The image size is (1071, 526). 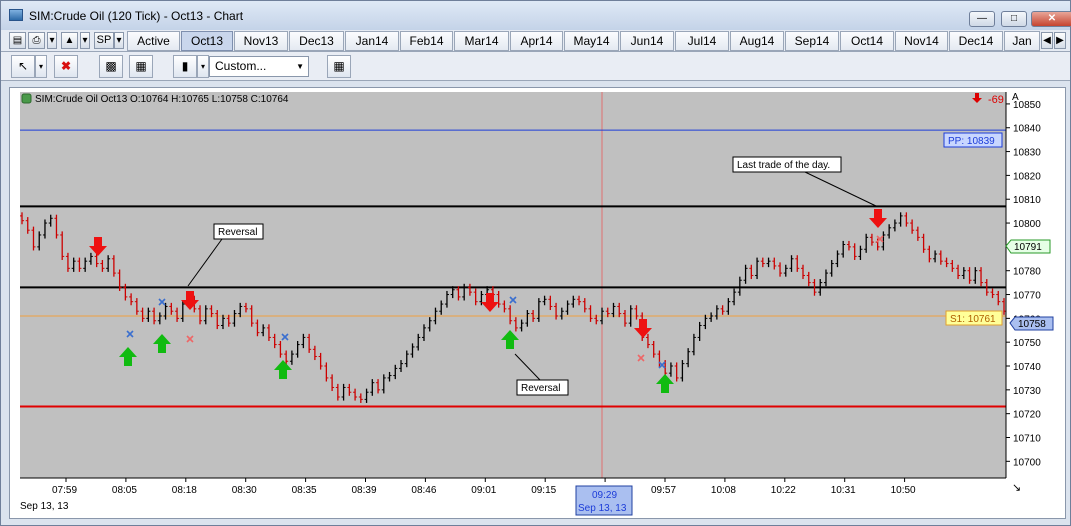 What do you see at coordinates (16, 15) in the screenshot?
I see `app-icon` at bounding box center [16, 15].